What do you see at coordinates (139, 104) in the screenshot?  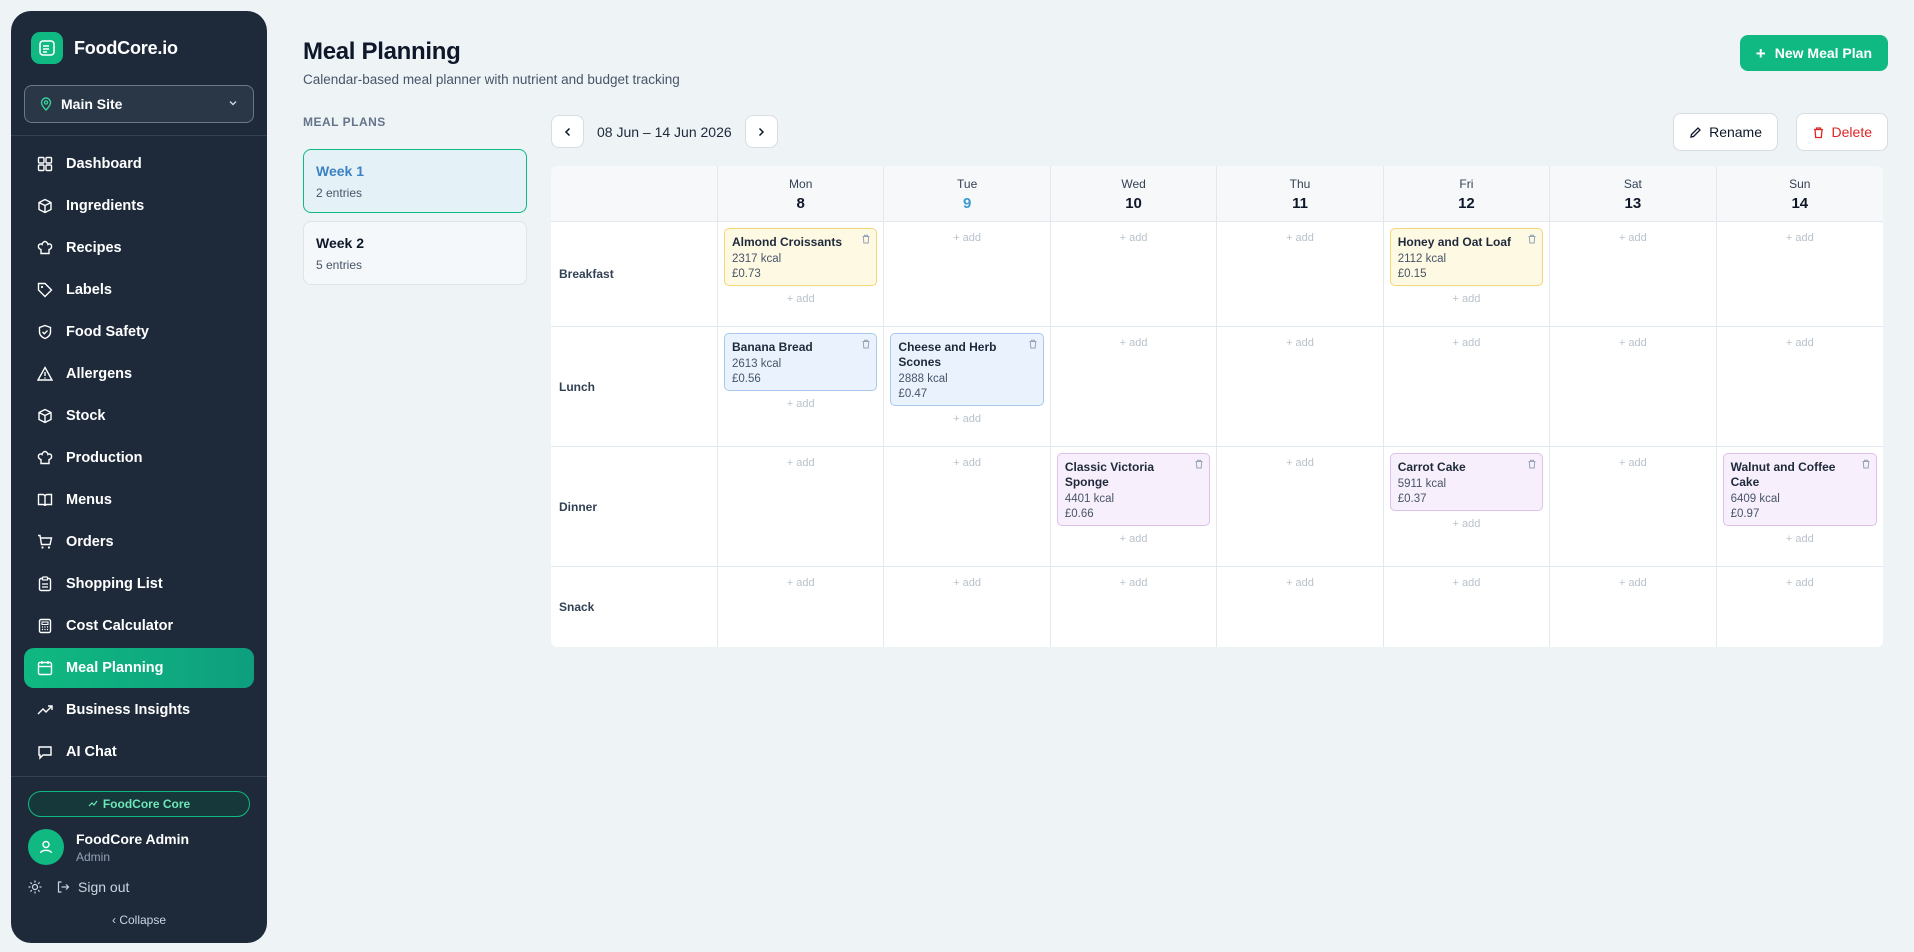 I see `site-selector: Main Site` at bounding box center [139, 104].